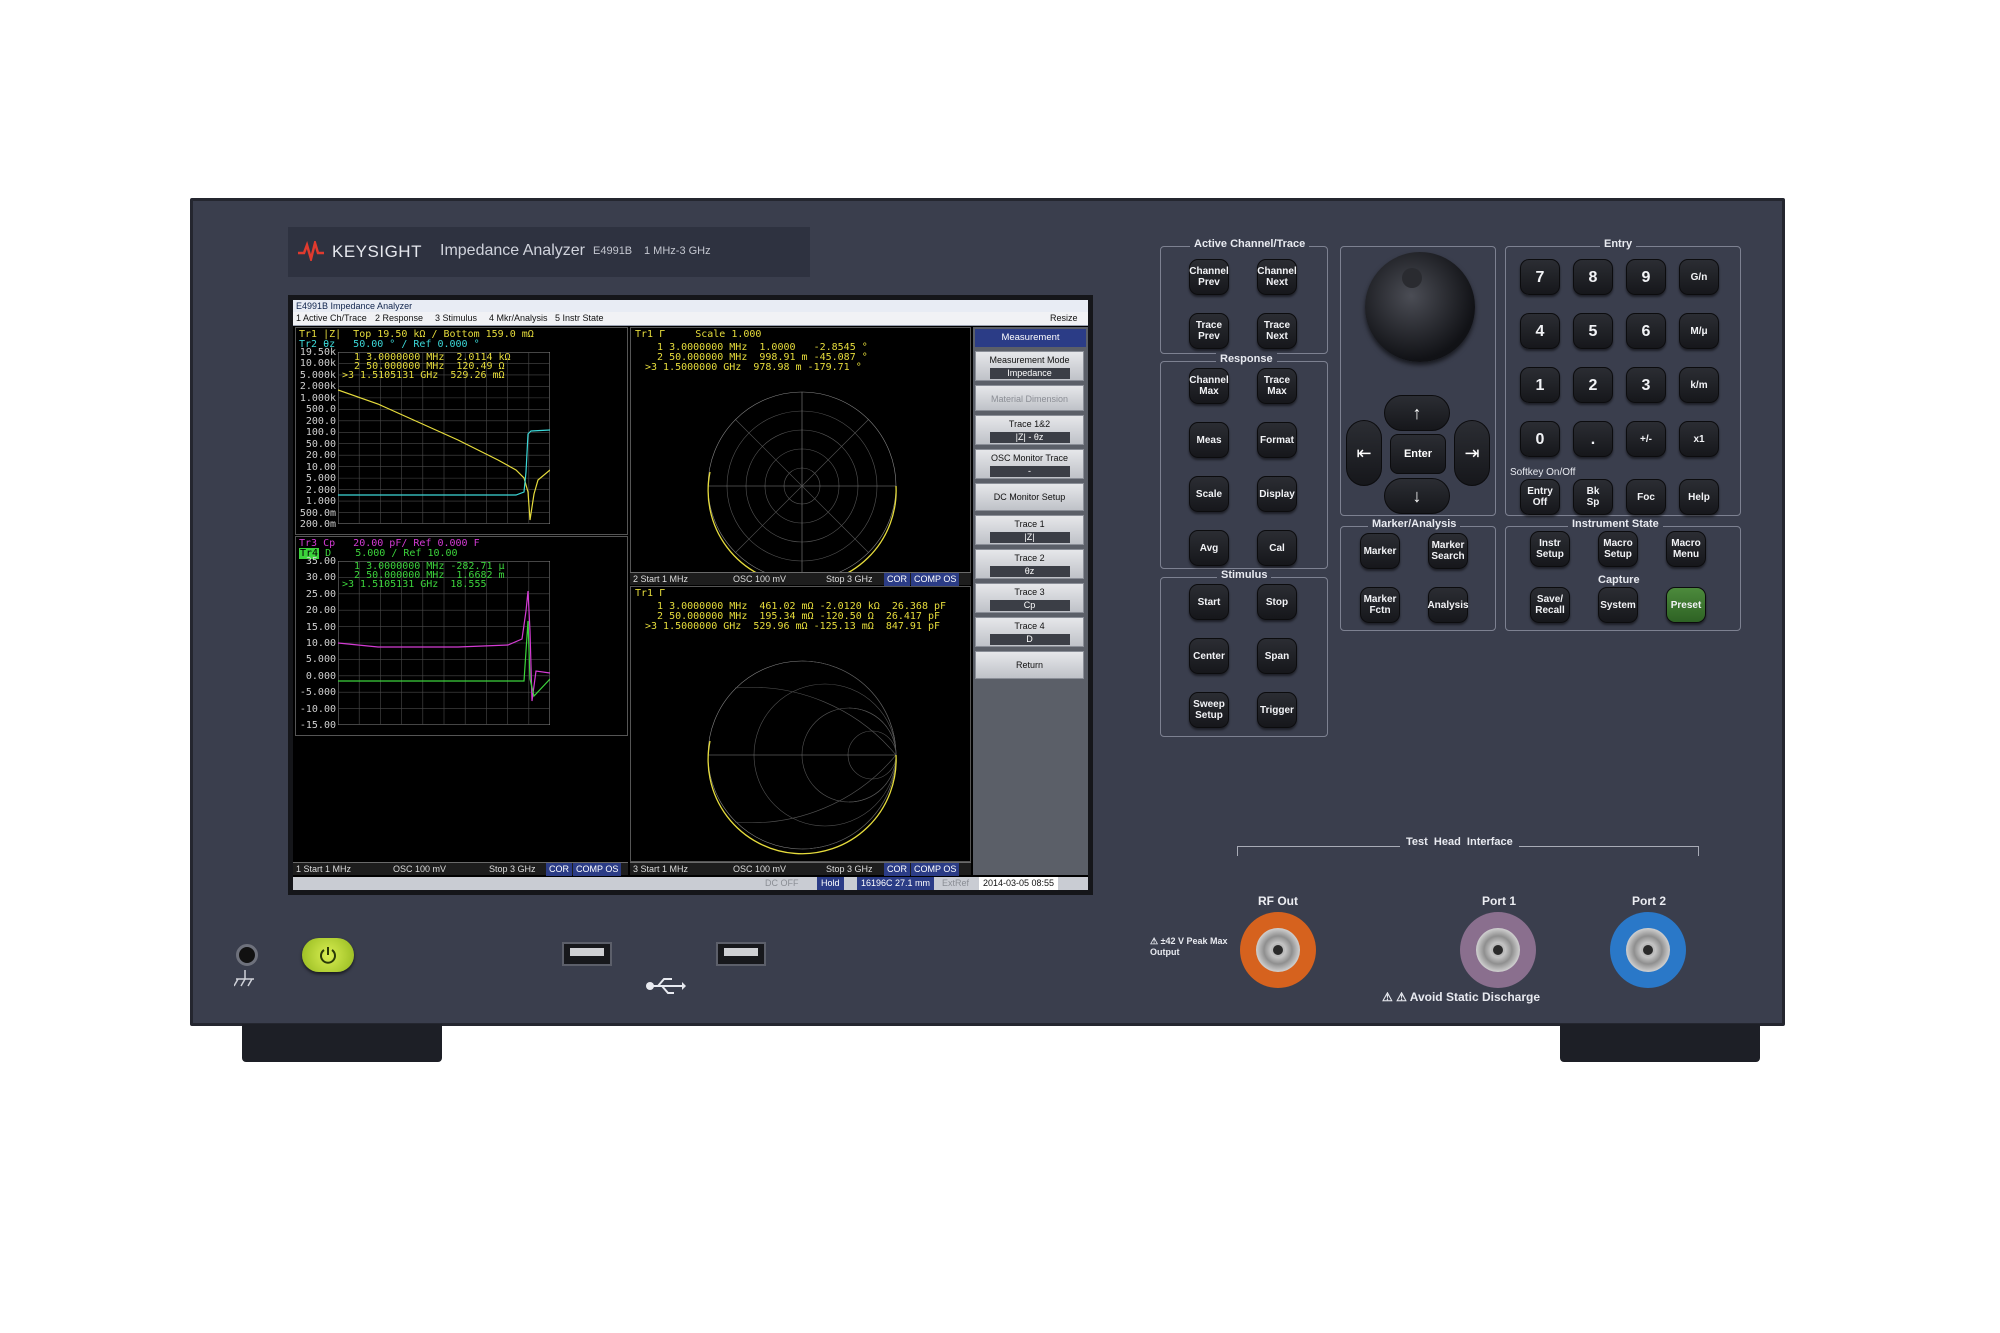  I want to click on window-title: E4991B Impedance Analyzer, so click(690, 306).